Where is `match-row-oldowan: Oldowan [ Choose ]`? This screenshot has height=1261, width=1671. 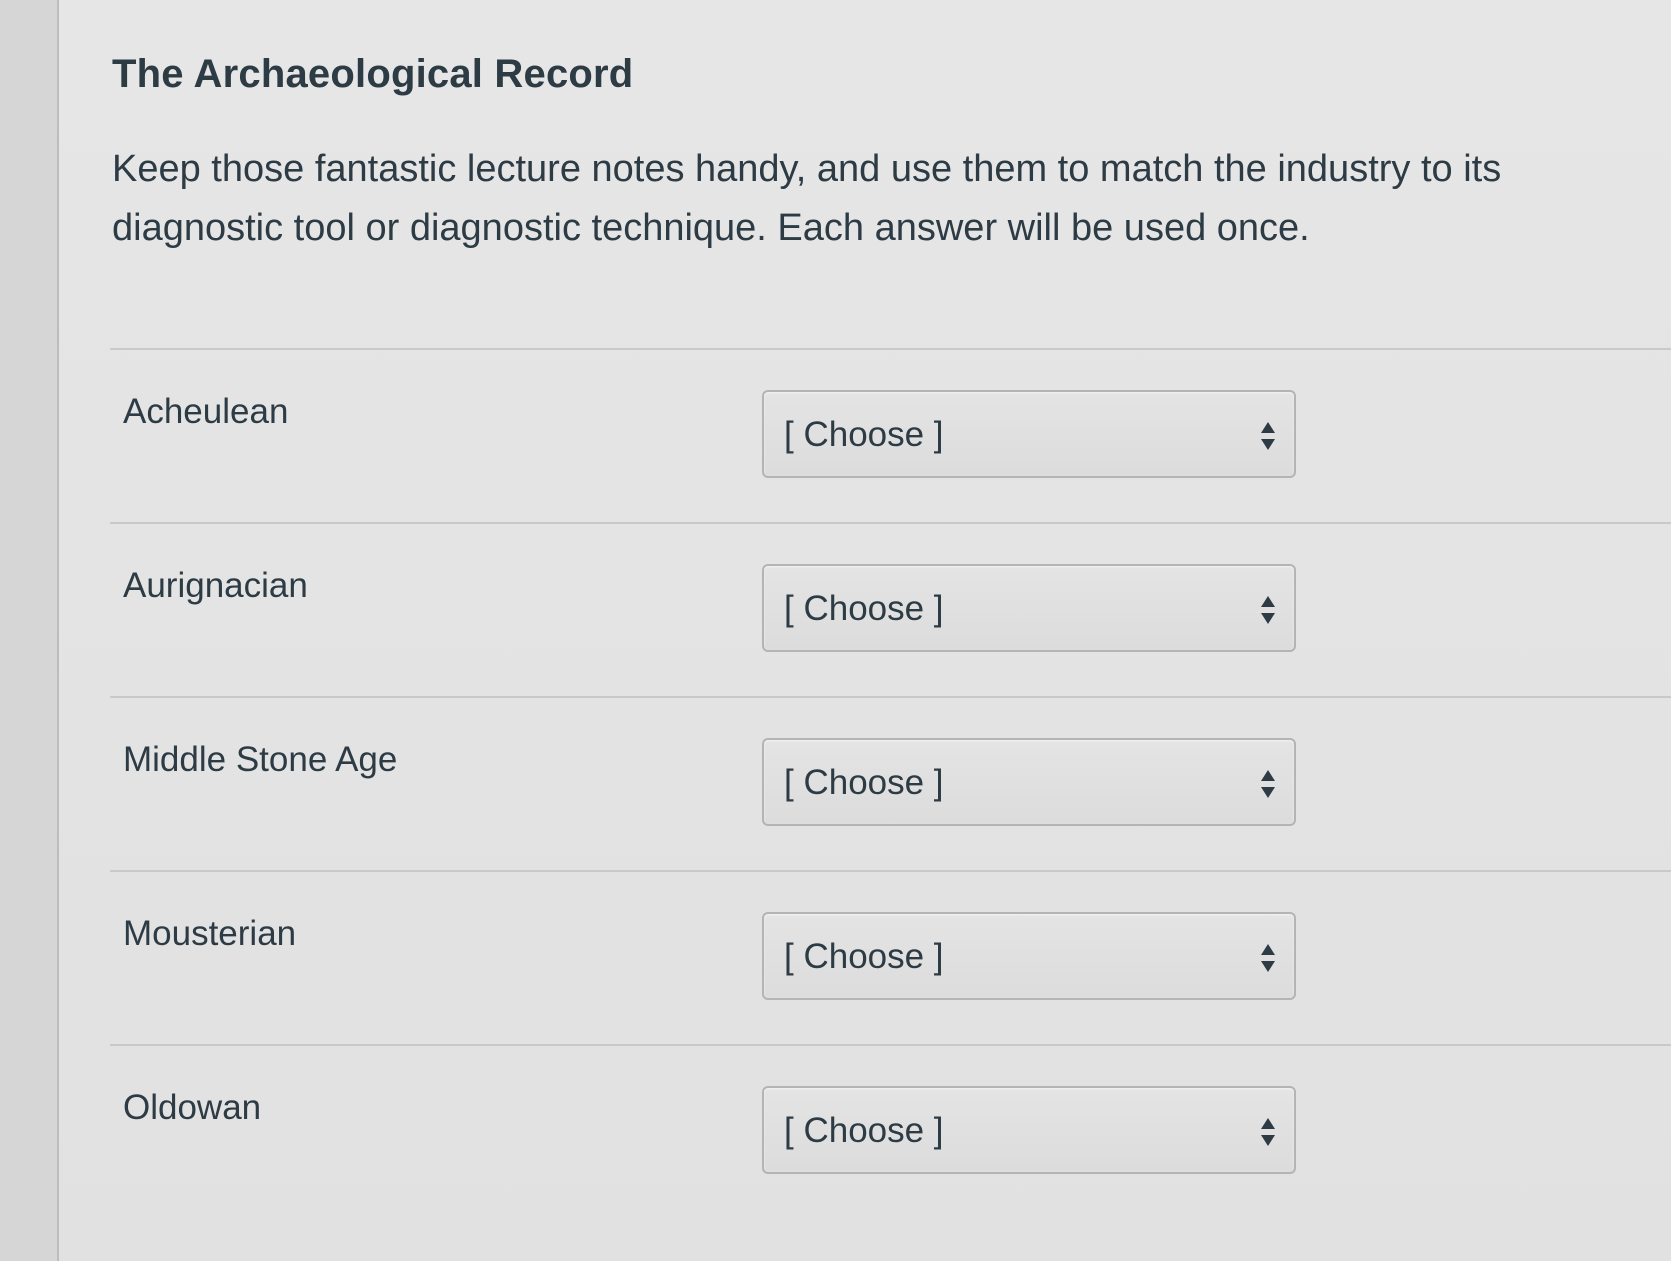 match-row-oldowan: Oldowan [ Choose ] is located at coordinates (890, 1131).